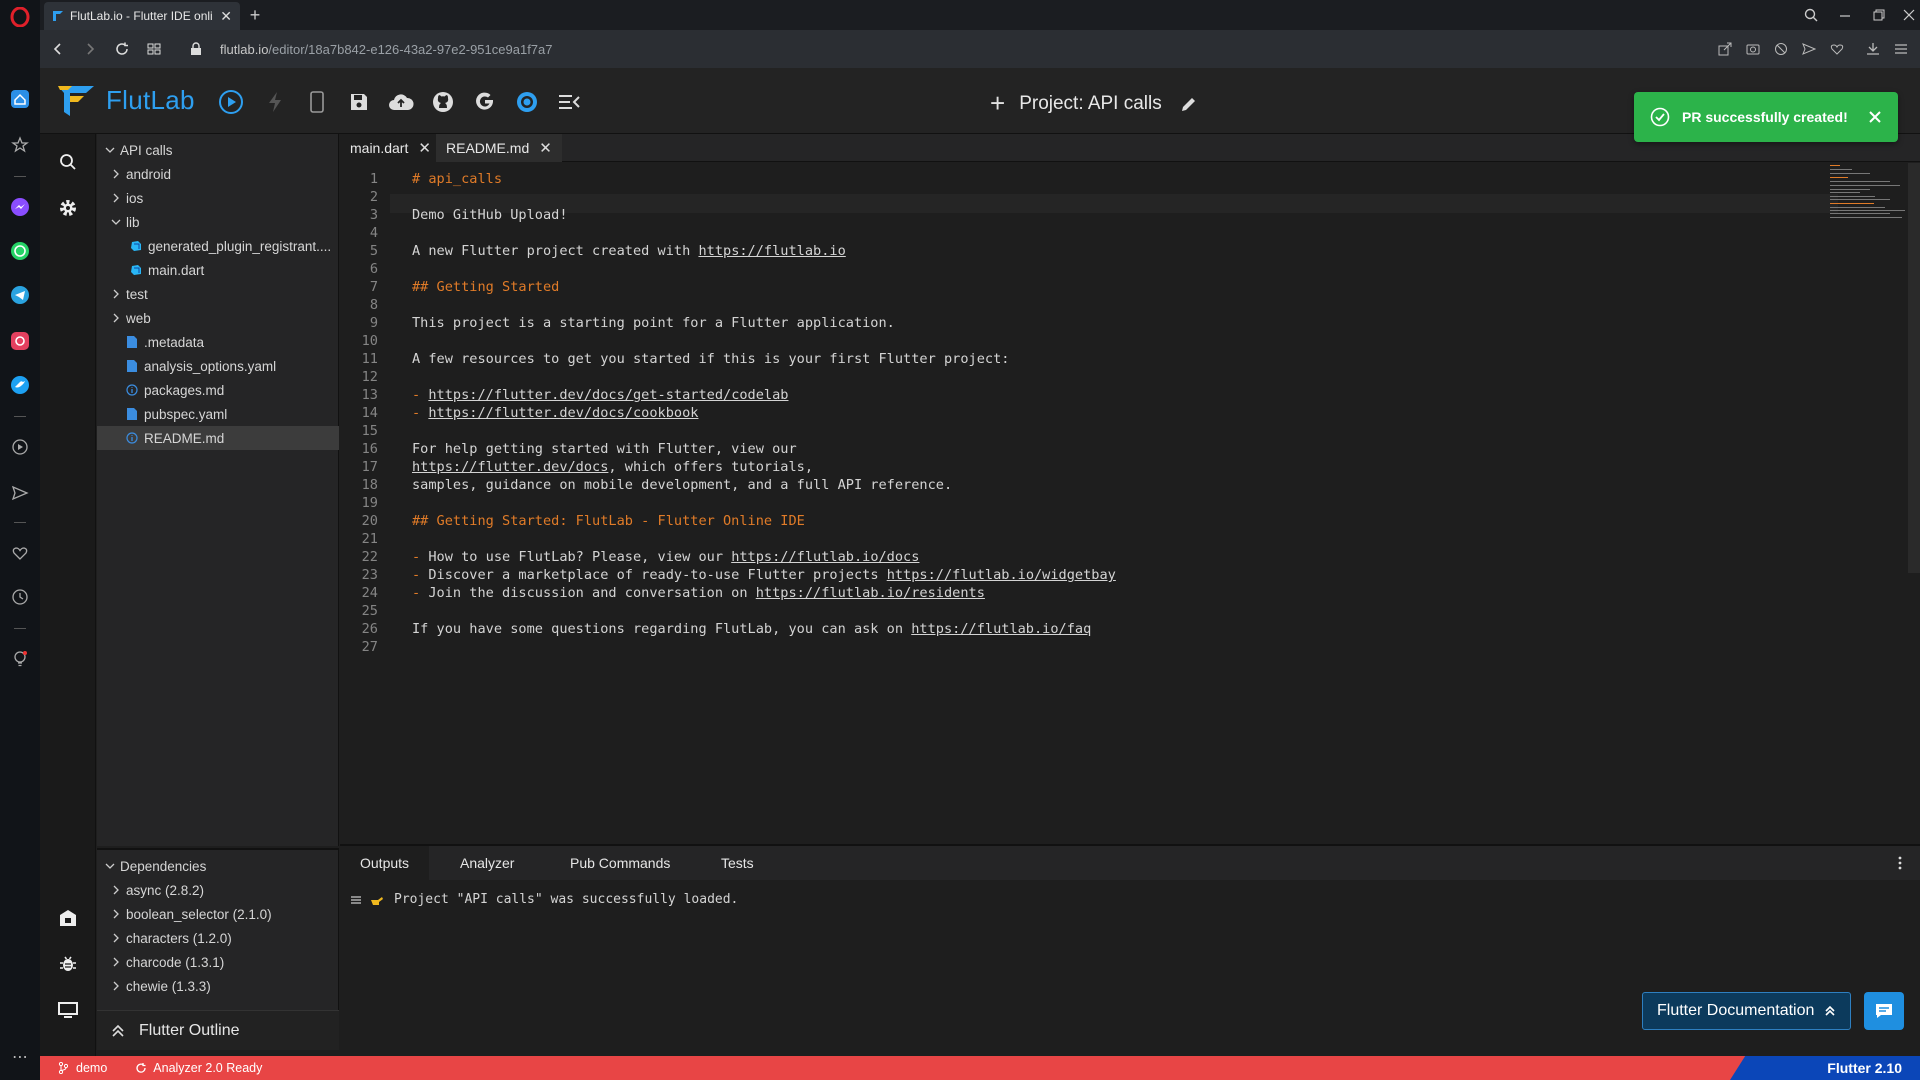 Image resolution: width=1920 pixels, height=1080 pixels. What do you see at coordinates (142, 16) in the screenshot?
I see `browser-tab: FlutLab.io - Flutter IDE onli ✕` at bounding box center [142, 16].